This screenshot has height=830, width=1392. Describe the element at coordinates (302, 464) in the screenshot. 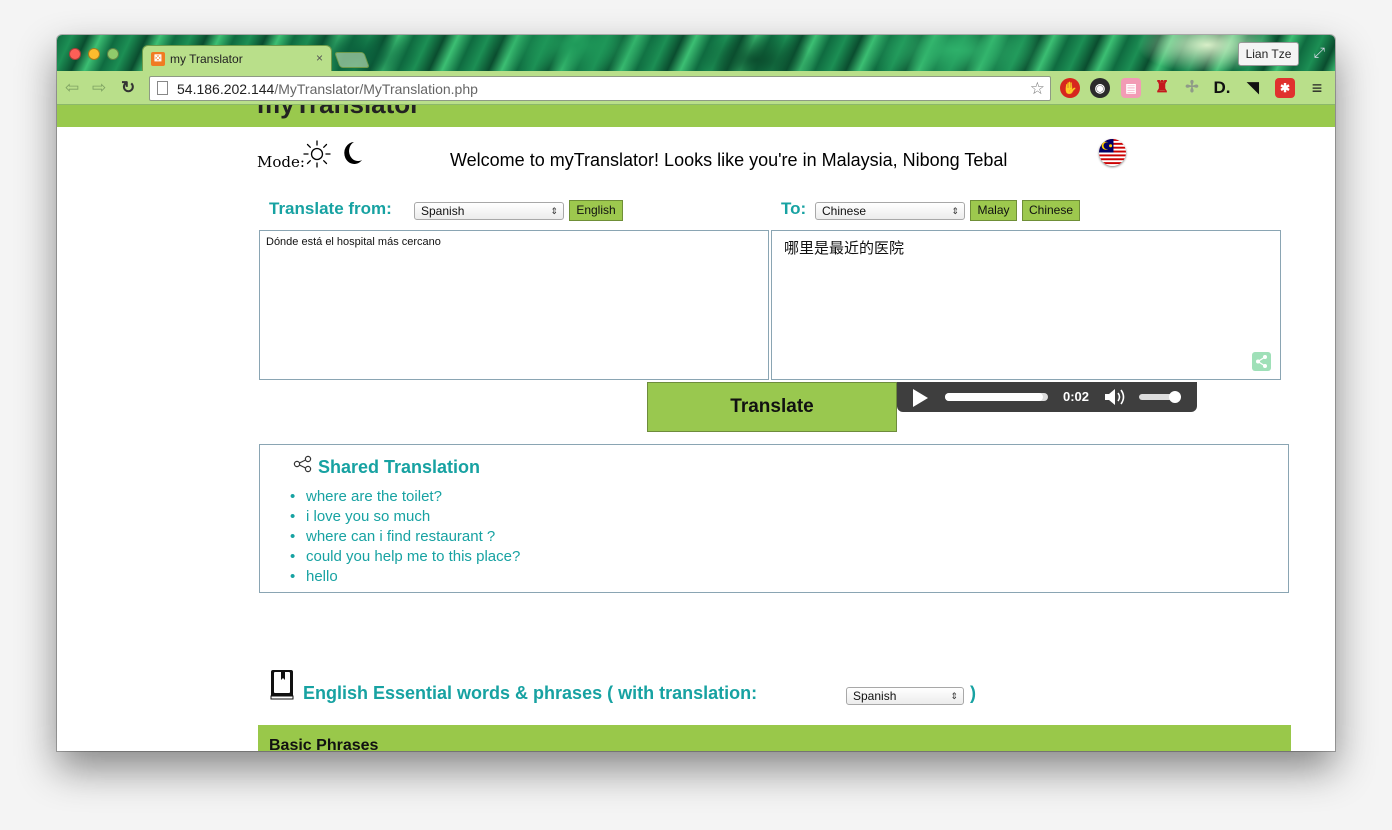

I see `share-outline-icon` at that location.